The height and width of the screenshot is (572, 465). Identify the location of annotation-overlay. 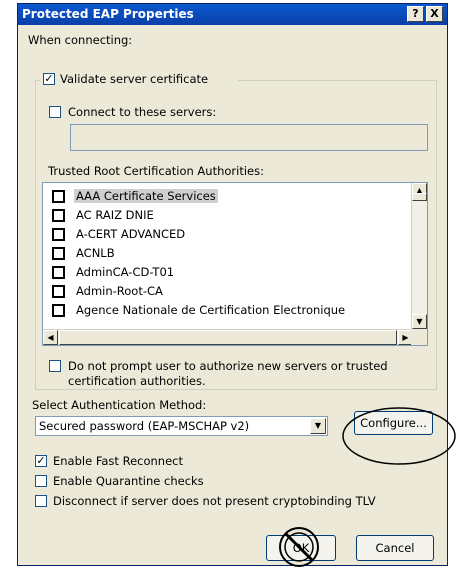
(367, 487).